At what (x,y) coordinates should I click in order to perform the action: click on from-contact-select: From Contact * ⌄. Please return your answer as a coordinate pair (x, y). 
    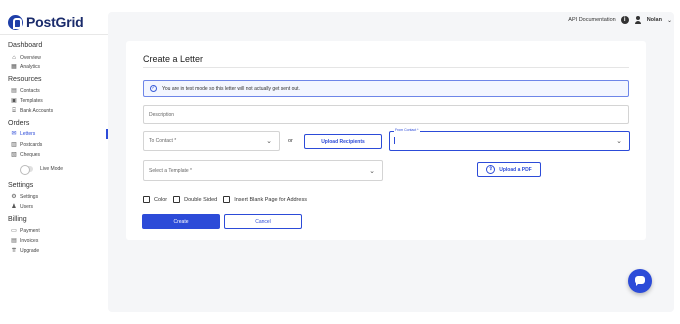
    Looking at the image, I should click on (509, 139).